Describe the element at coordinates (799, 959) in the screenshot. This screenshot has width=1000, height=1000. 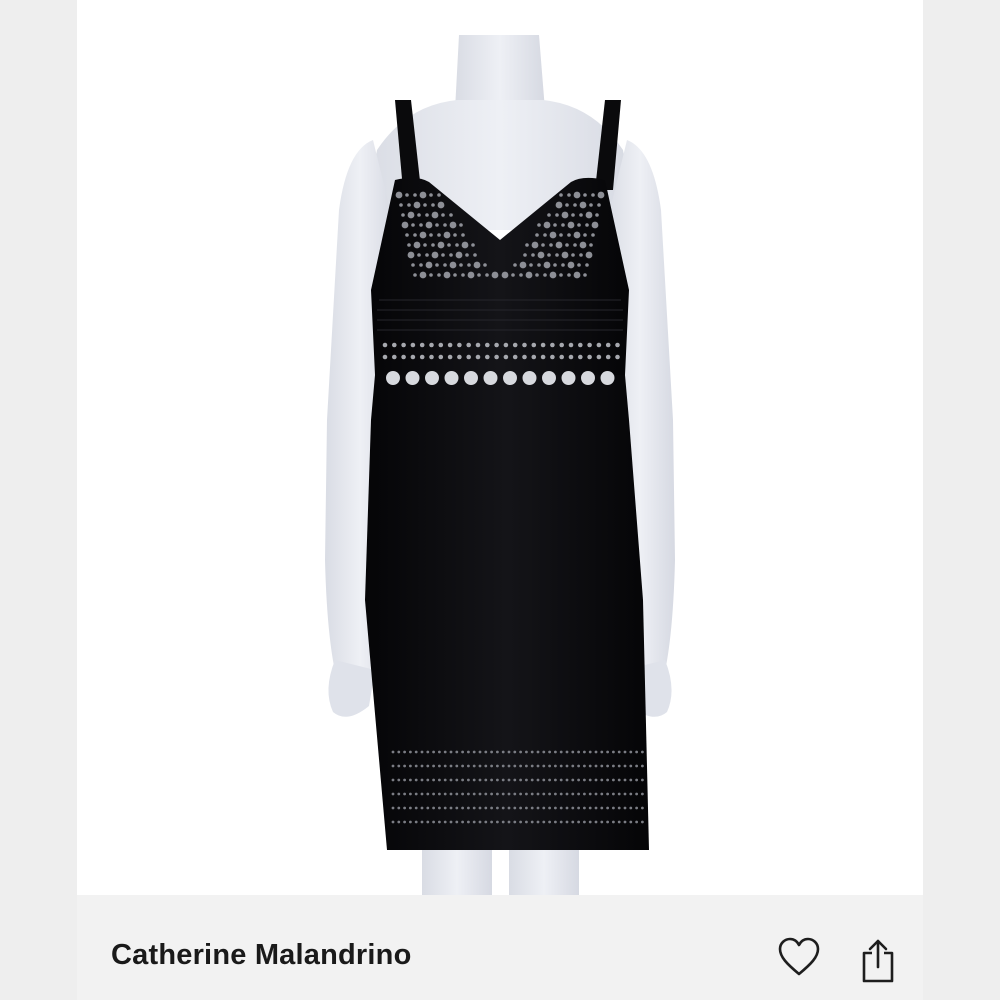
I see `favorite-button` at that location.